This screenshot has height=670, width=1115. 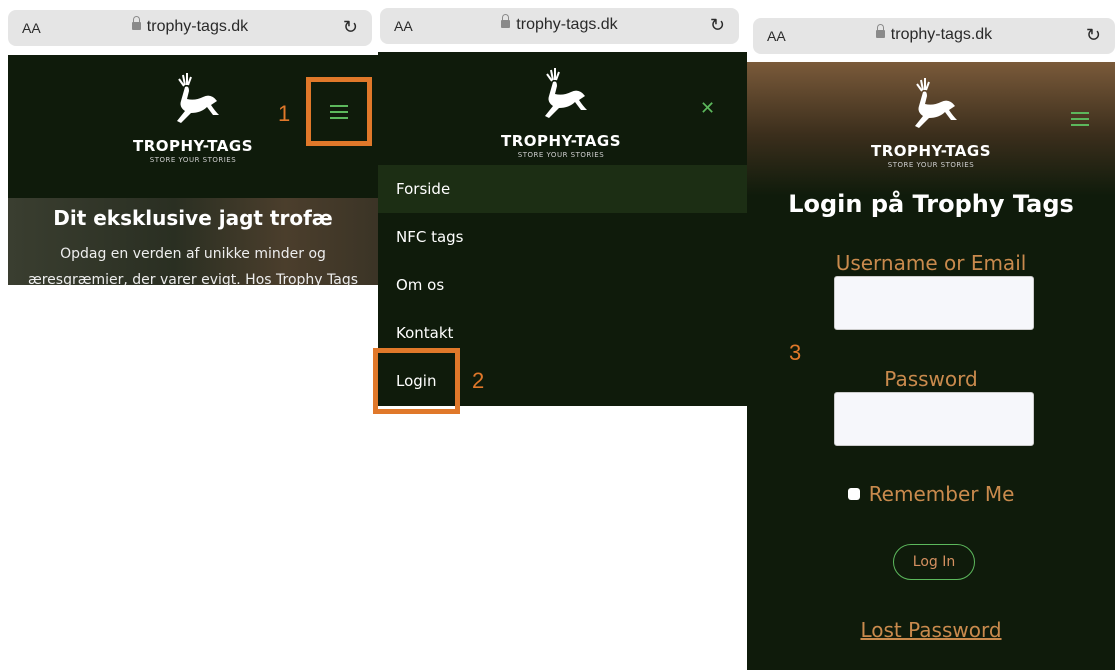 I want to click on remember-me-checkbox, so click(x=853, y=494).